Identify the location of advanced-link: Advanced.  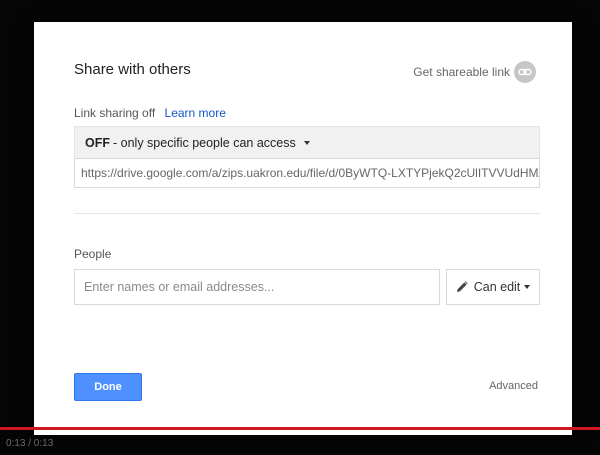
(513, 386).